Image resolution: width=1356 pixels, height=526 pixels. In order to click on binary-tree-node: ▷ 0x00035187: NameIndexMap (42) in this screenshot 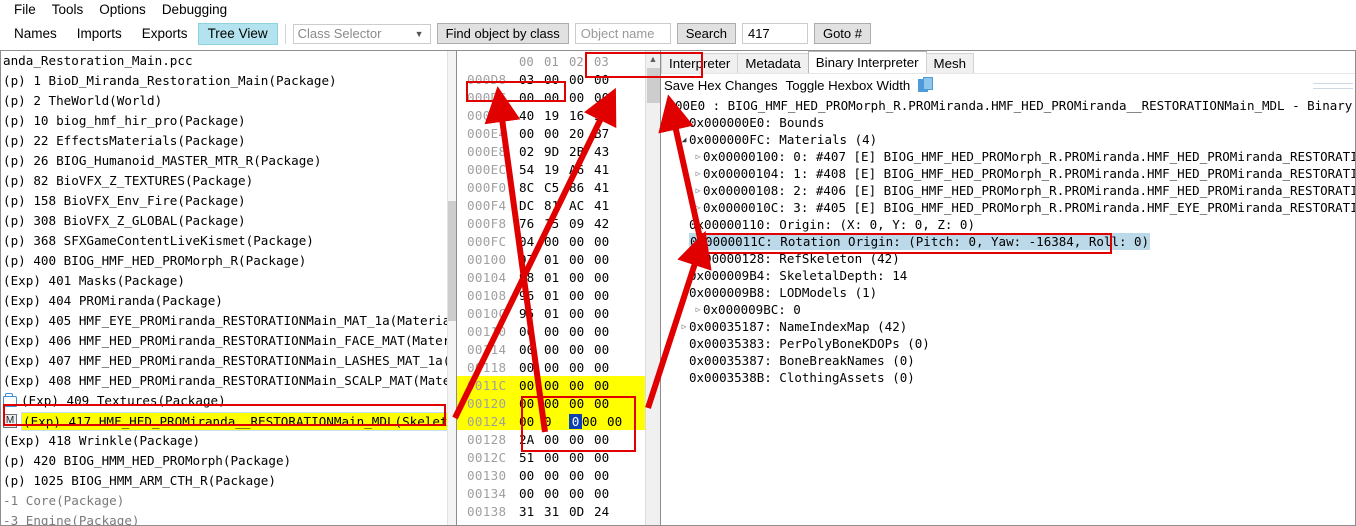, I will do `click(1008, 326)`.